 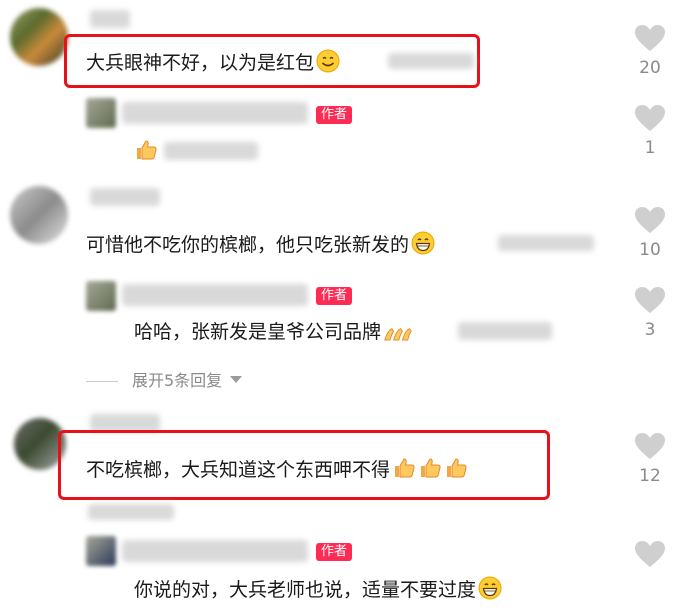 What do you see at coordinates (213, 62) in the screenshot?
I see `comment-text: 大兵眼神不好，以为是红包` at bounding box center [213, 62].